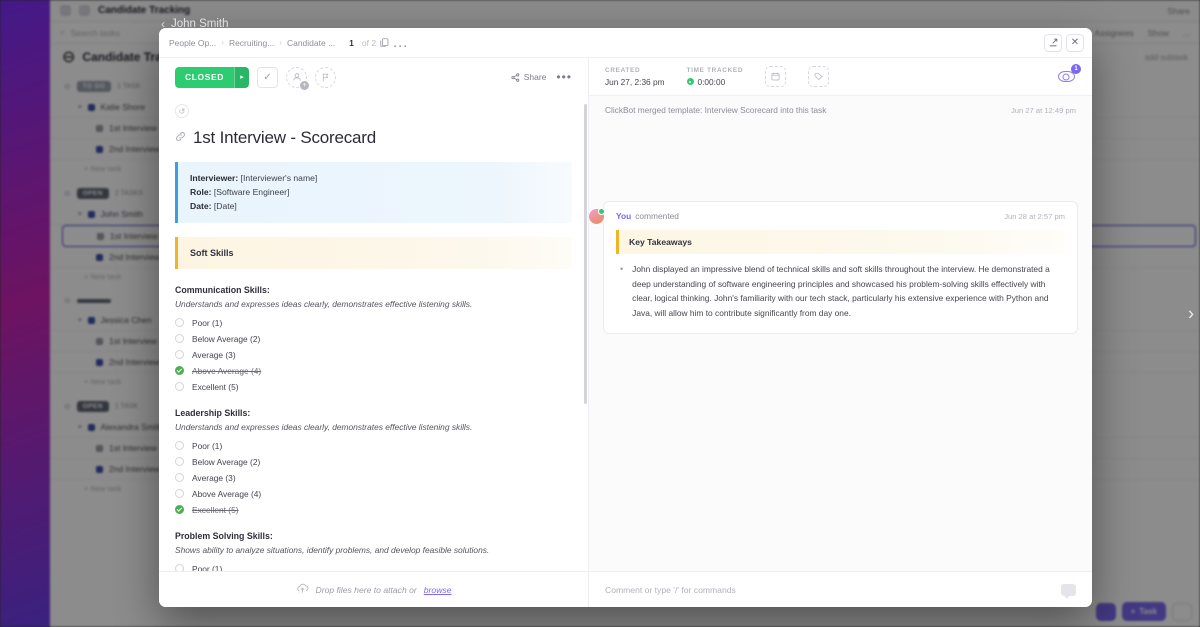  Describe the element at coordinates (279, 178) in the screenshot. I see `interviewer-value: [Interviewer's name]` at that location.